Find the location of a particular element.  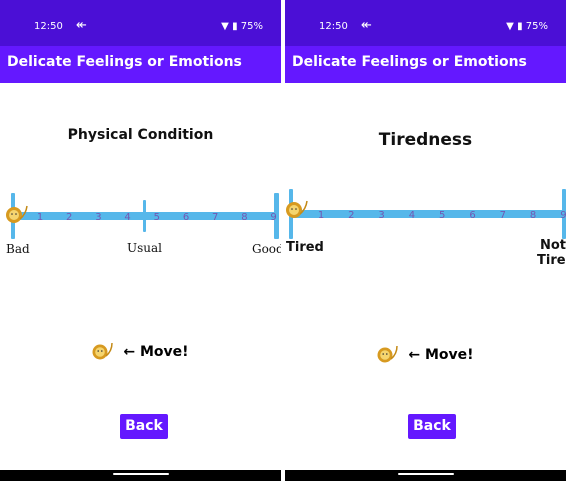

scale-label-not-tired: Not Tired is located at coordinates (551, 253).